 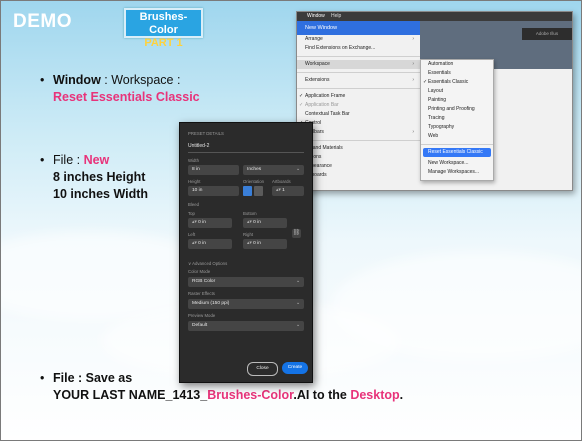 I want to click on preset-details-heading: PRESET DETAILS, so click(x=206, y=133).